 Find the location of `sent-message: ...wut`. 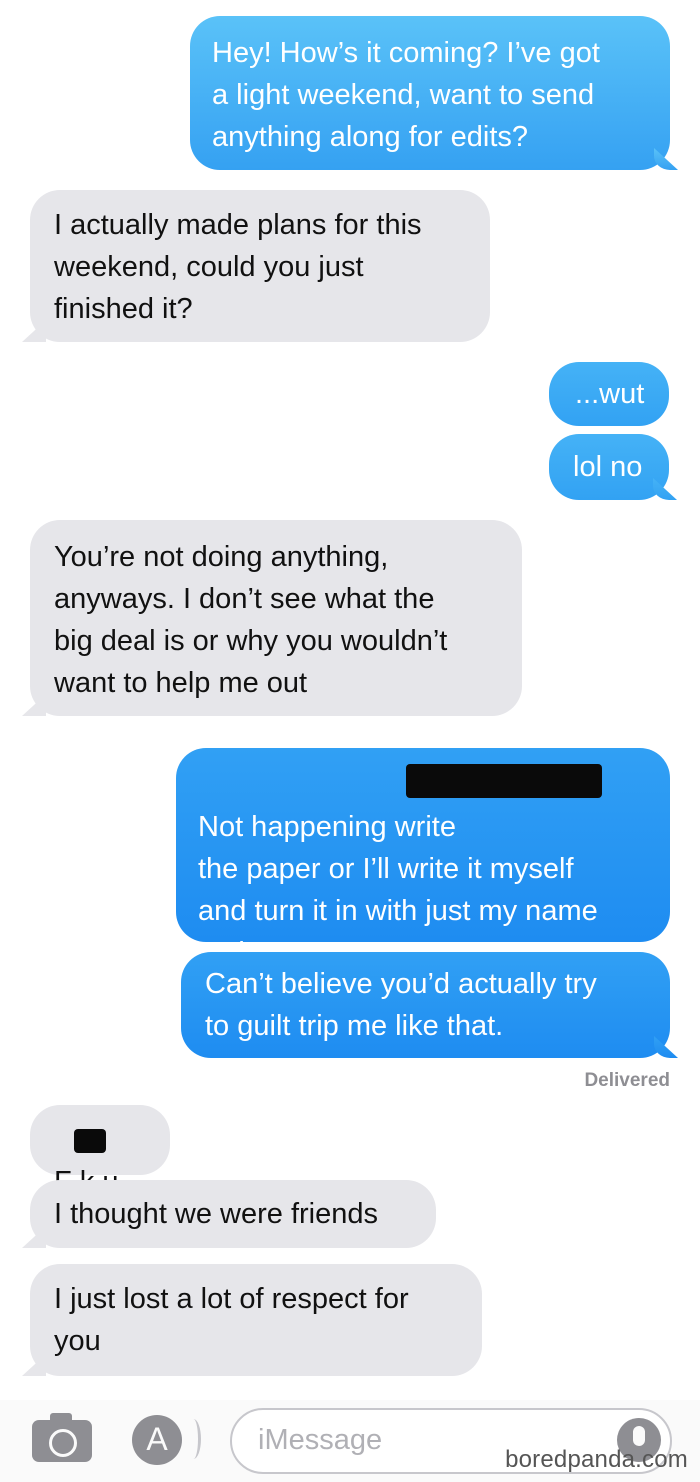

sent-message: ...wut is located at coordinates (609, 394).